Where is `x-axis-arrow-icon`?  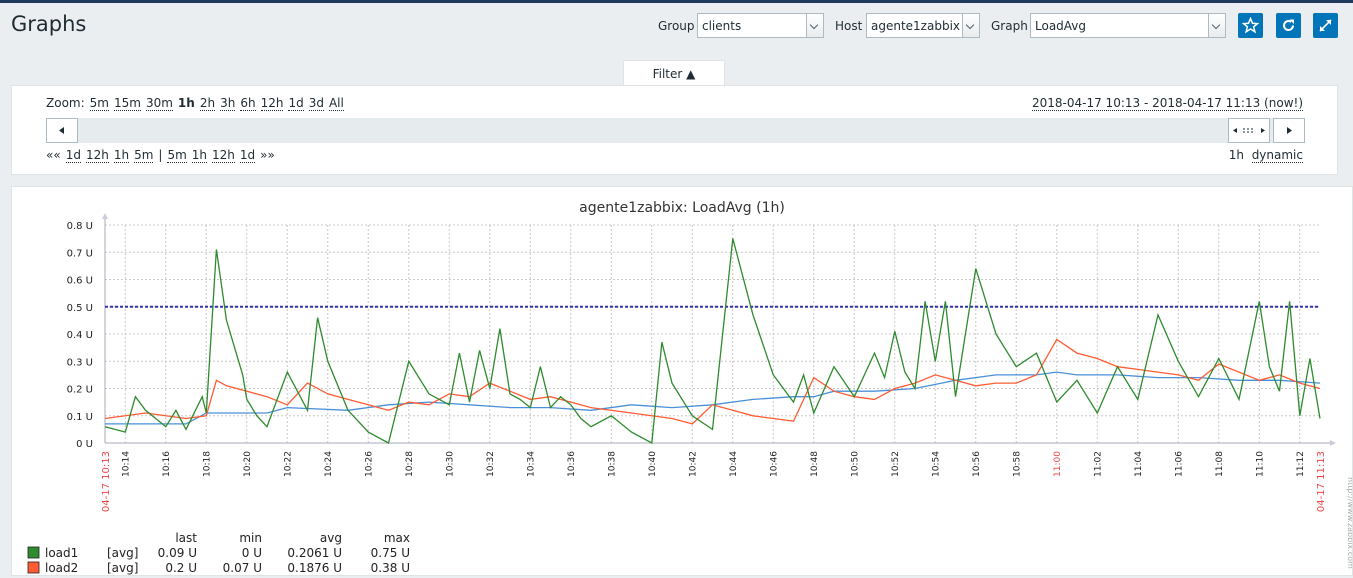
x-axis-arrow-icon is located at coordinates (1333, 443).